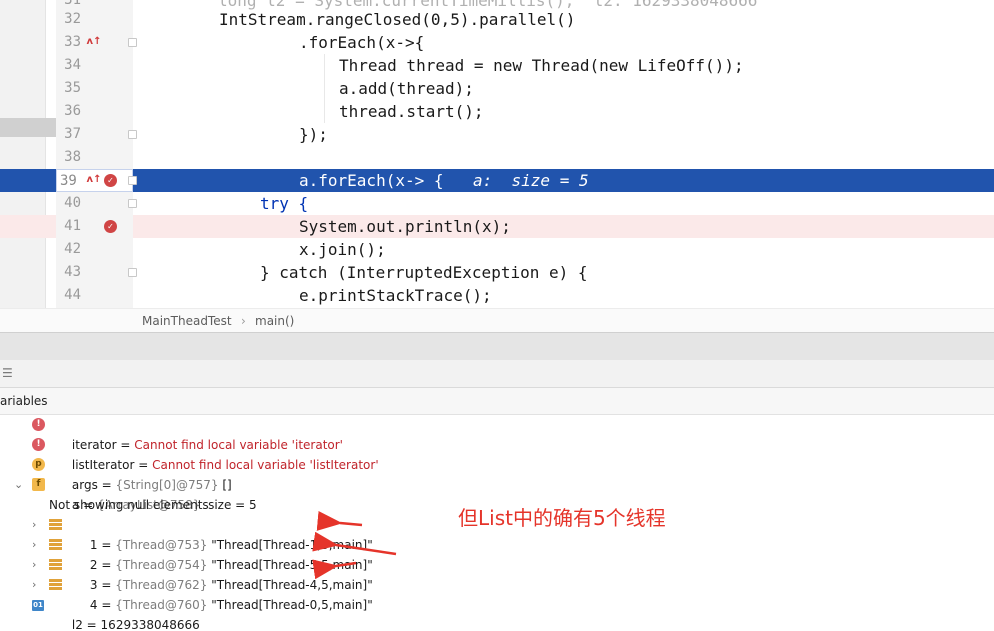 This screenshot has height=631, width=994. I want to click on code-text: a.add(thread);, so click(406, 88).